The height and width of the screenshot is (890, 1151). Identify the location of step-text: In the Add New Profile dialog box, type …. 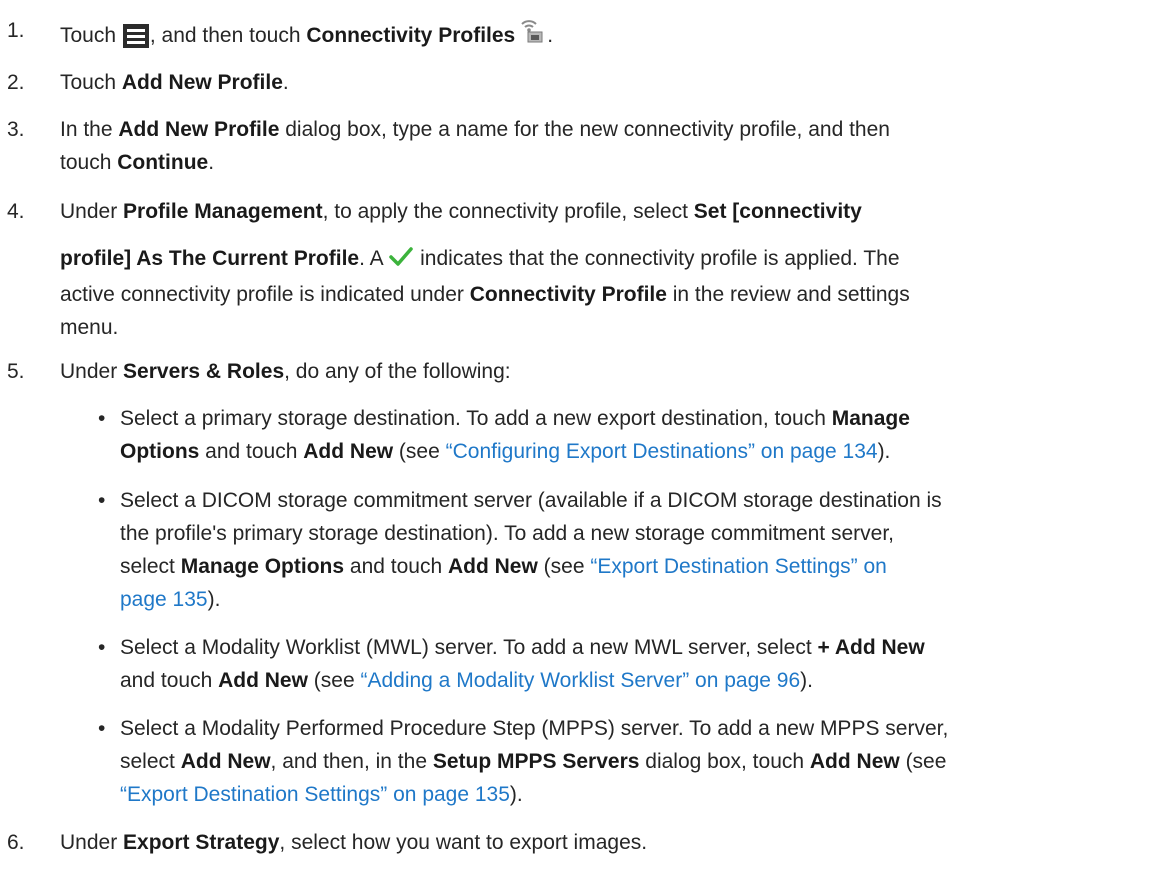
(475, 146).